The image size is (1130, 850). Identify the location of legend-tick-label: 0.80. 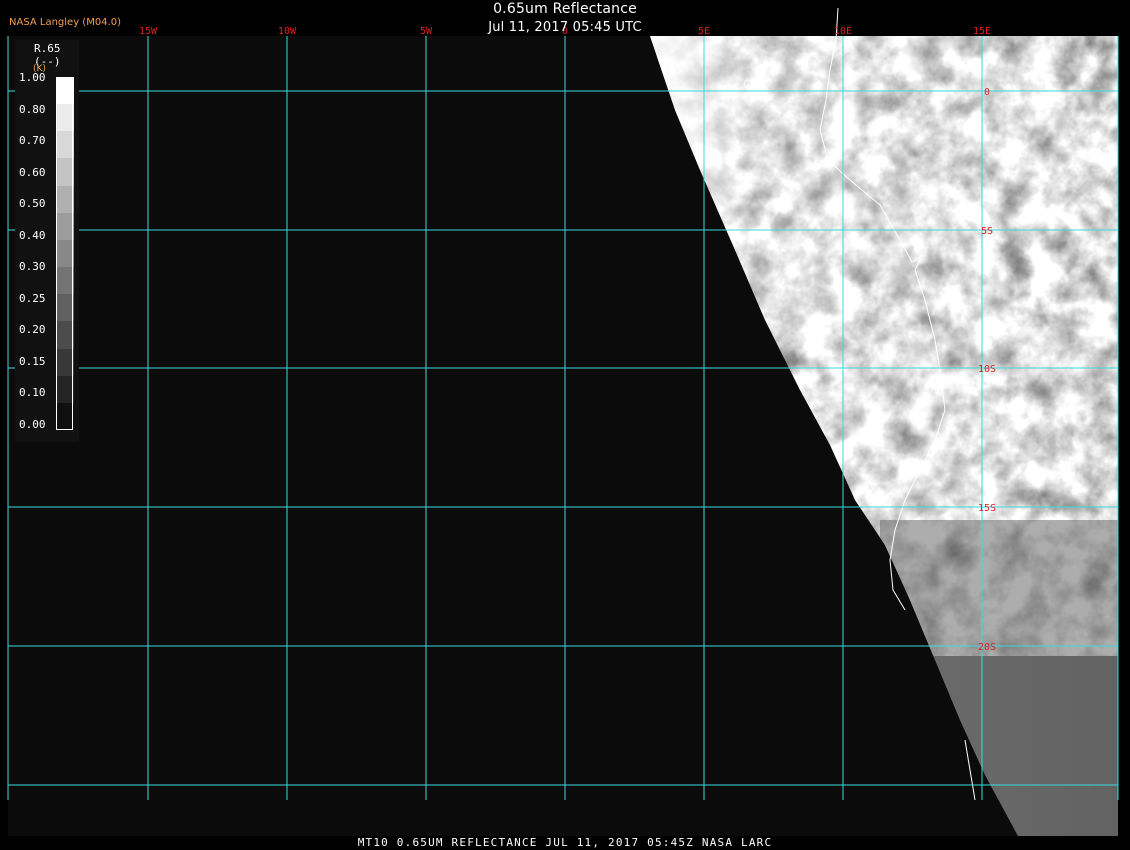
(32, 109).